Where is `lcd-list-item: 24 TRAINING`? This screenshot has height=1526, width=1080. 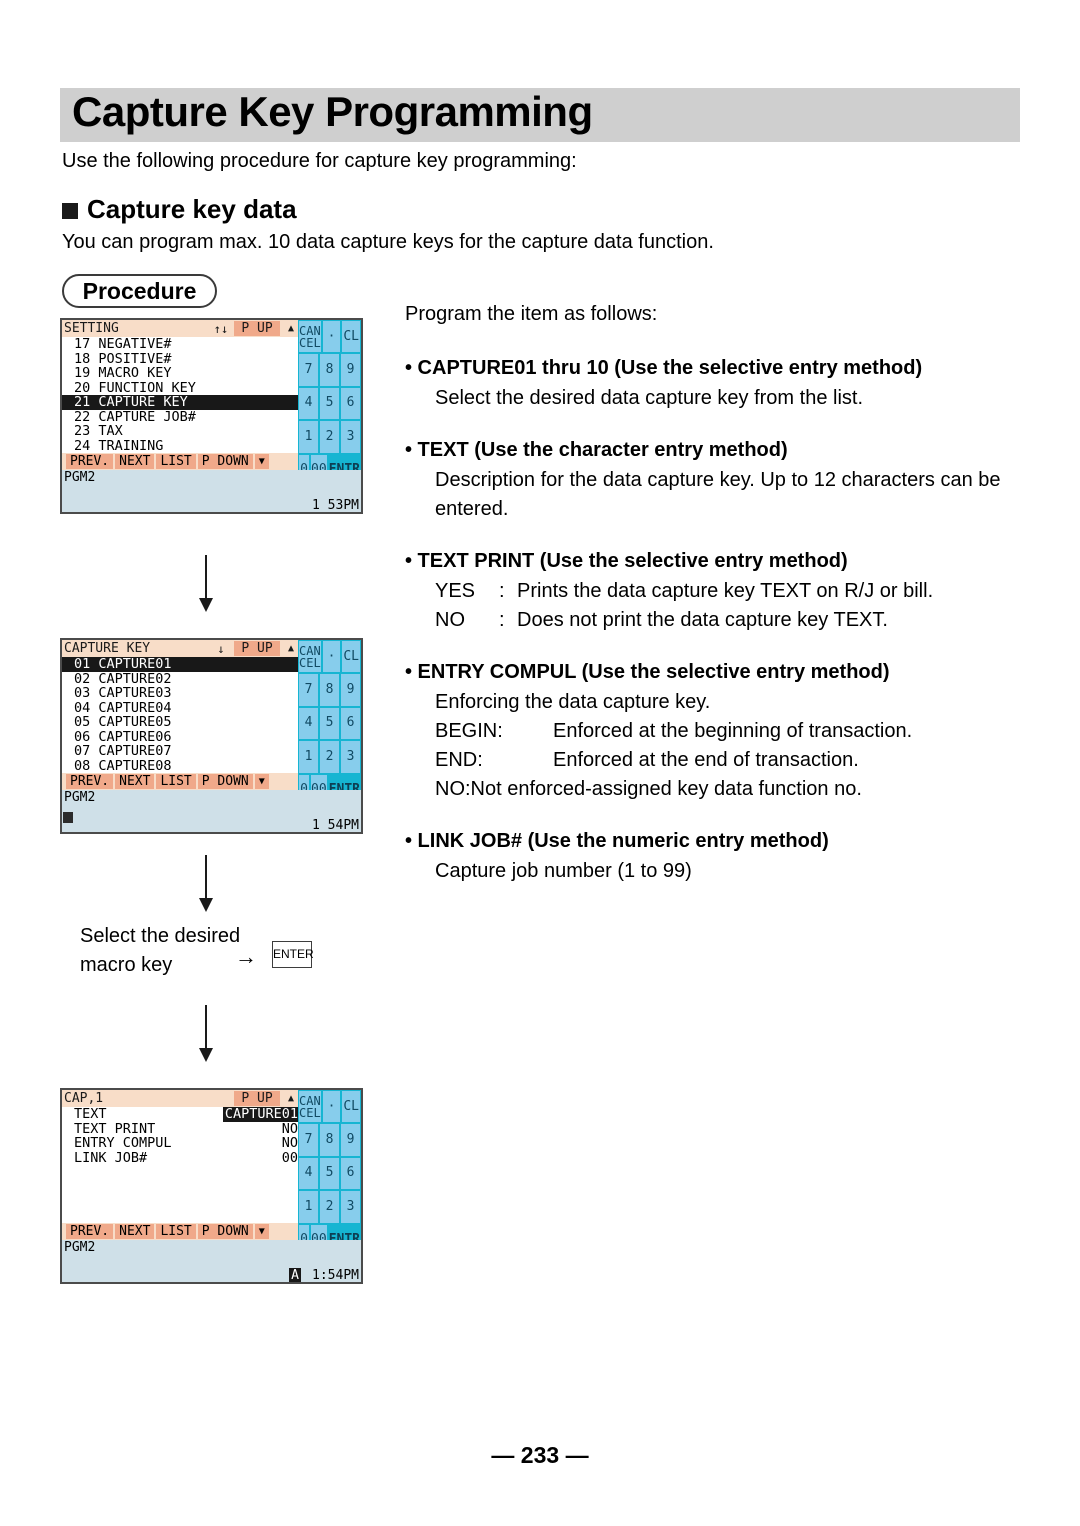
lcd-list-item: 24 TRAINING is located at coordinates (182, 446).